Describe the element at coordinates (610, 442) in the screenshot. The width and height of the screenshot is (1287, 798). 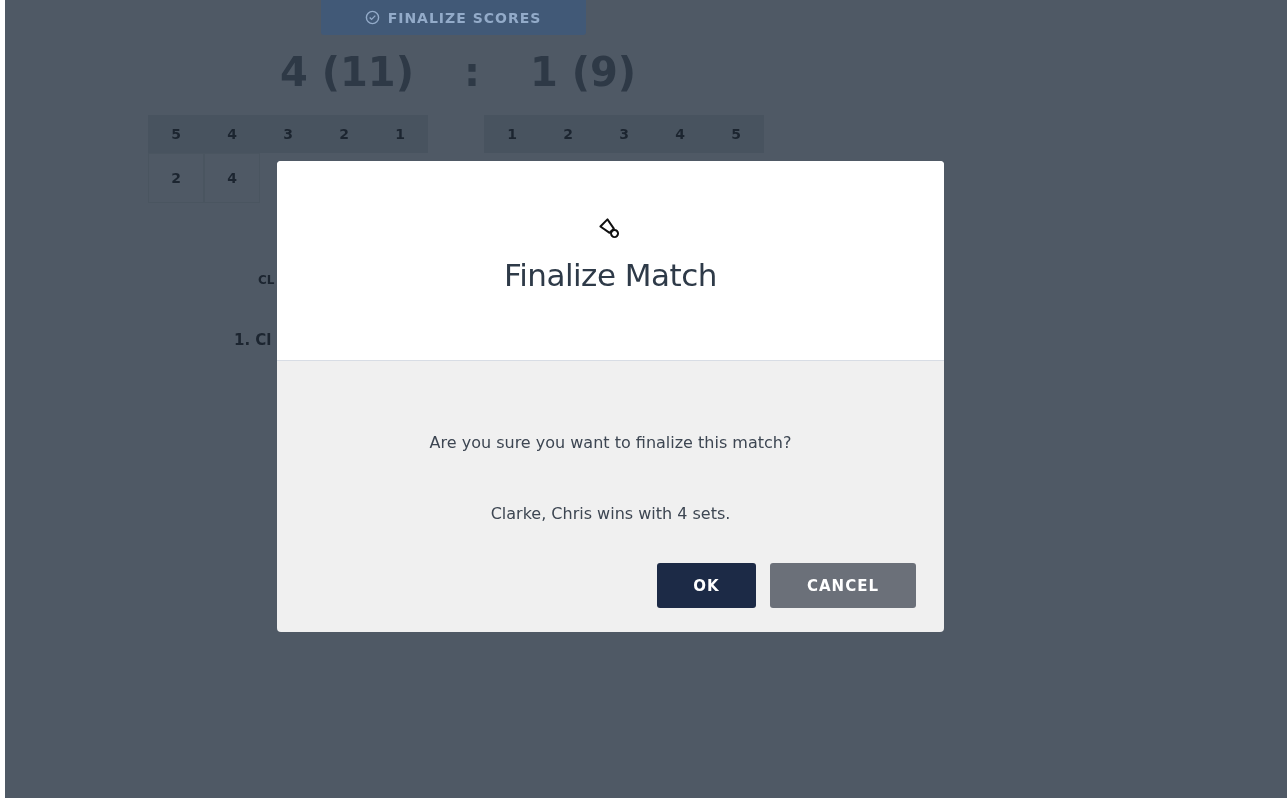
I see `dialog-message: Are you sure you want to finalize this match?` at that location.